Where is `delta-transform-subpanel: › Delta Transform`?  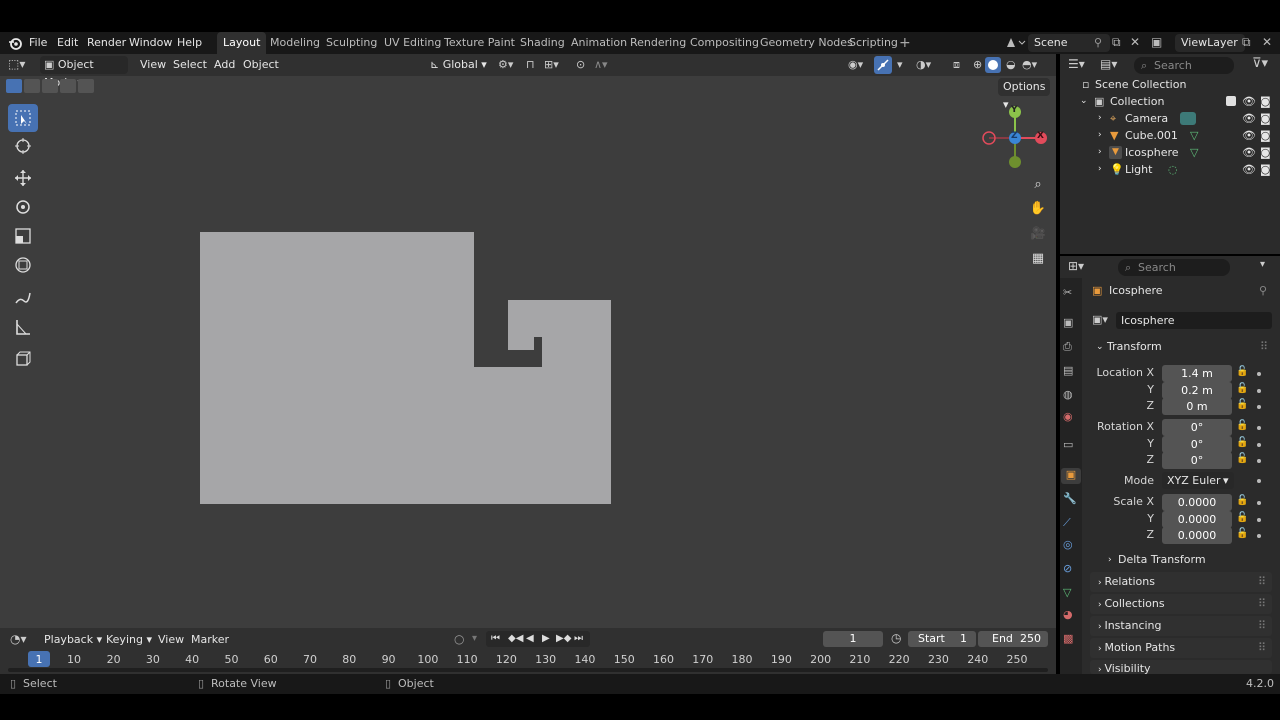
delta-transform-subpanel: › Delta Transform is located at coordinates (1186, 560).